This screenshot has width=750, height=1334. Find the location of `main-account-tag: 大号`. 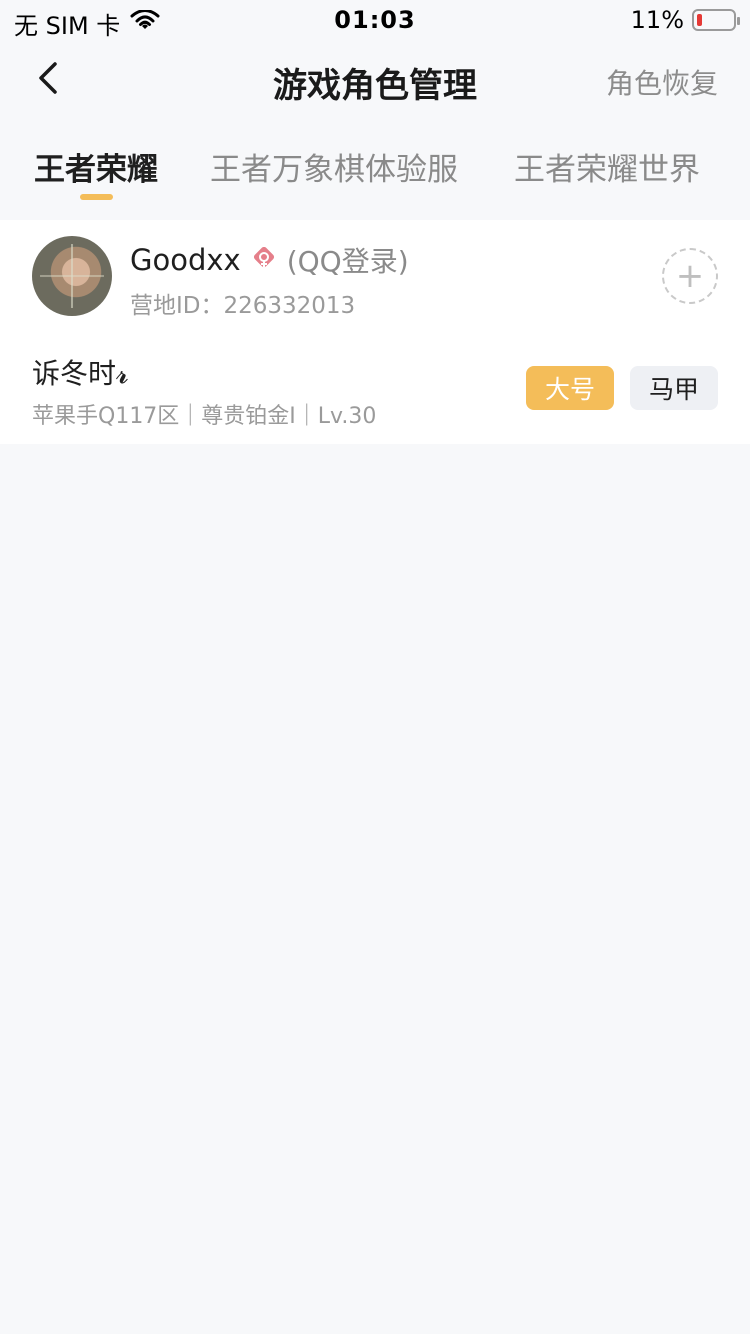

main-account-tag: 大号 is located at coordinates (570, 388).